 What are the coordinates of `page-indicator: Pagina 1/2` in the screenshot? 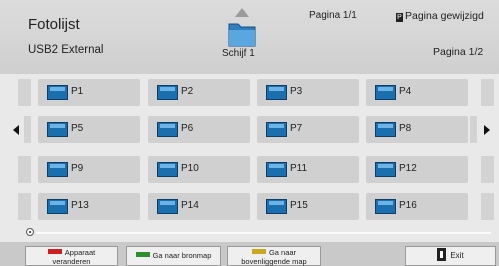 It's located at (458, 52).